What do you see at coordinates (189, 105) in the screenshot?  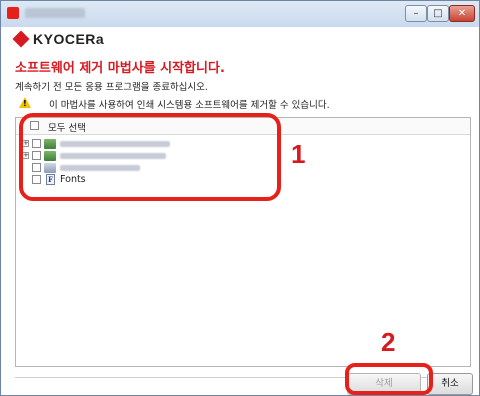 I see `warning-text: 이 마법사를 사용하여 인쇄 시스템용 소프트웨어를 제거할 수 있습니다.` at bounding box center [189, 105].